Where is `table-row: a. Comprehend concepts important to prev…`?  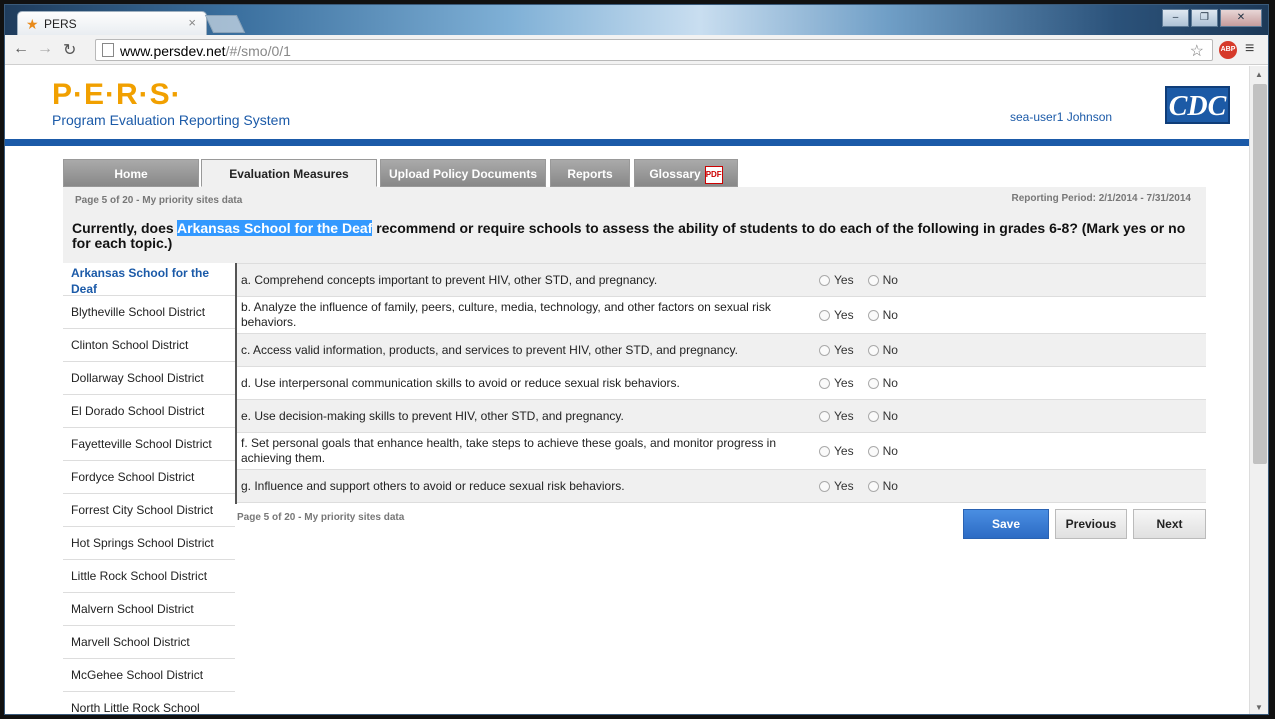 table-row: a. Comprehend concepts important to prev… is located at coordinates (721, 280).